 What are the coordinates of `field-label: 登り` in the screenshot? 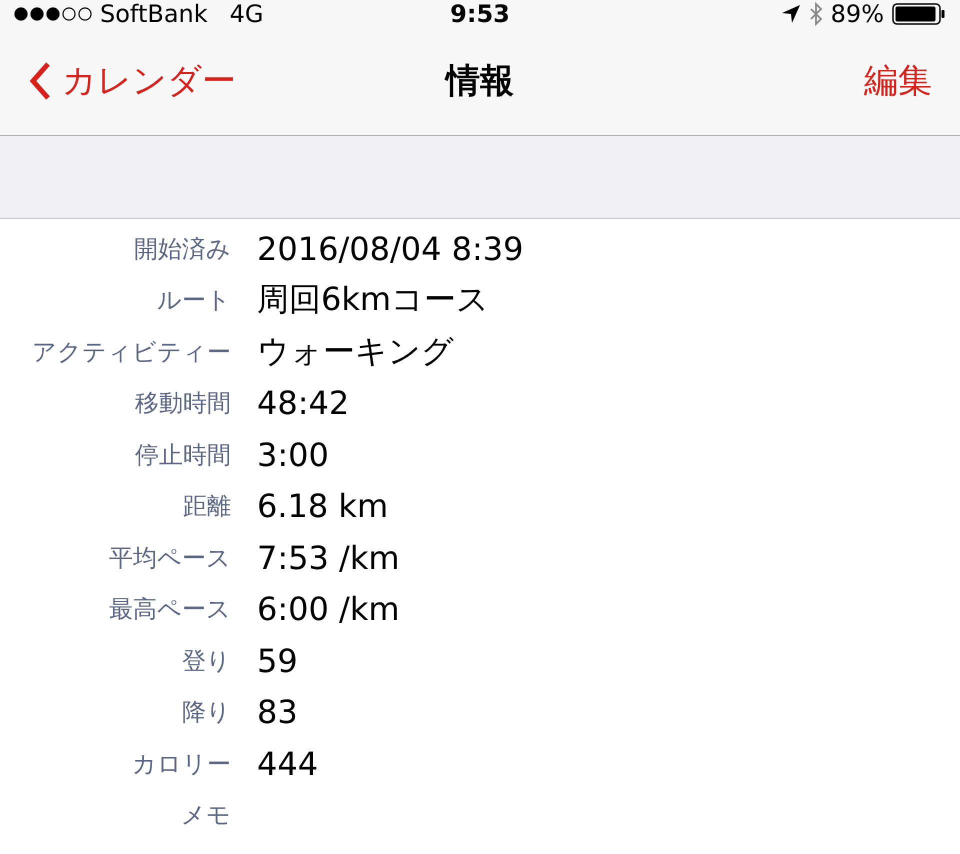 It's located at (206, 661).